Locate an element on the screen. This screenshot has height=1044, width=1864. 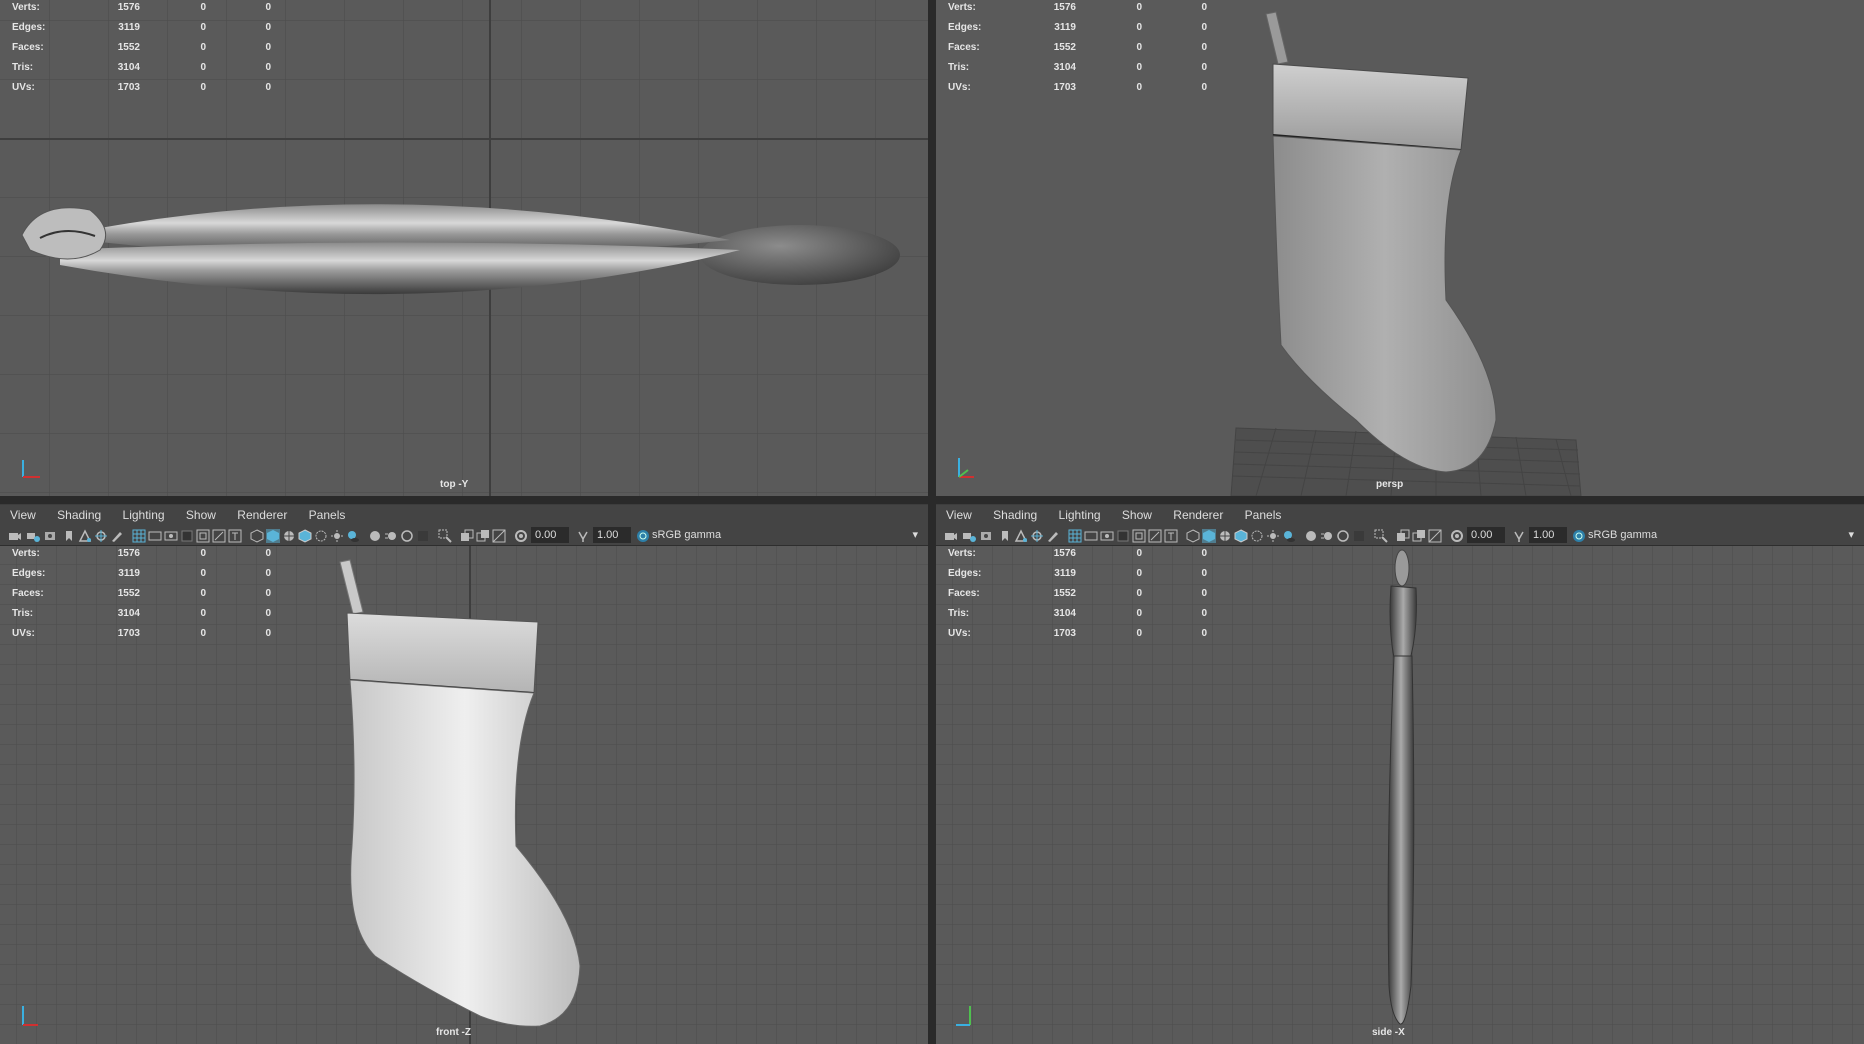
camera-label: persp is located at coordinates (1390, 484).